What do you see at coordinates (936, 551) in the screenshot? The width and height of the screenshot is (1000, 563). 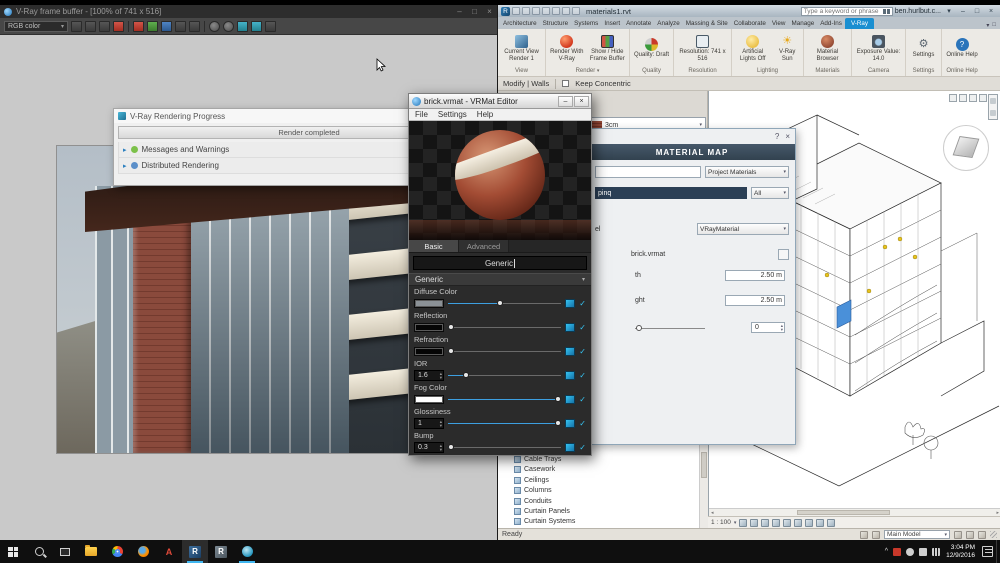 I see `network-icon` at bounding box center [936, 551].